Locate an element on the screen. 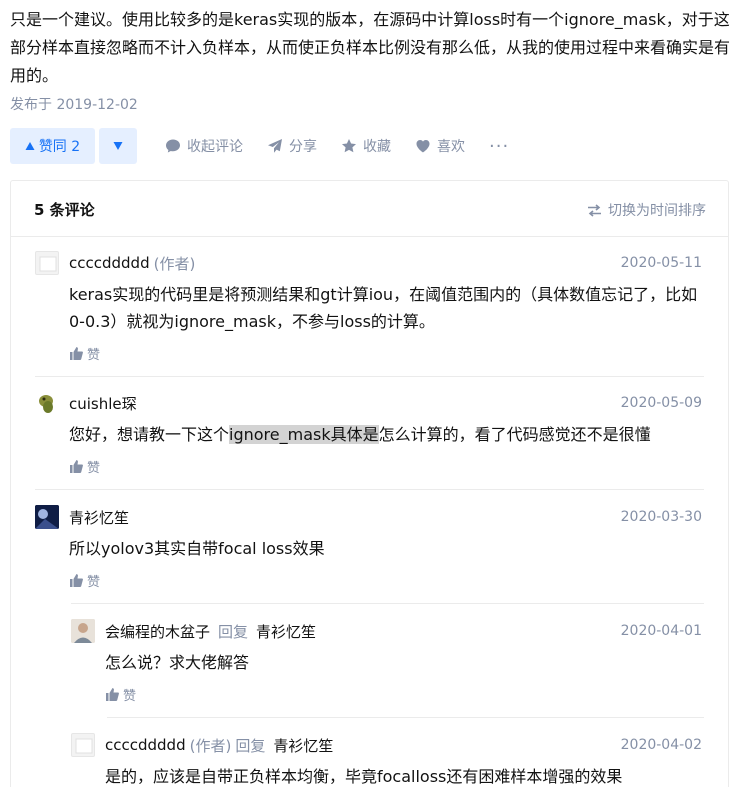  comment-meta: 青衫忆笙 is located at coordinates (99, 517).